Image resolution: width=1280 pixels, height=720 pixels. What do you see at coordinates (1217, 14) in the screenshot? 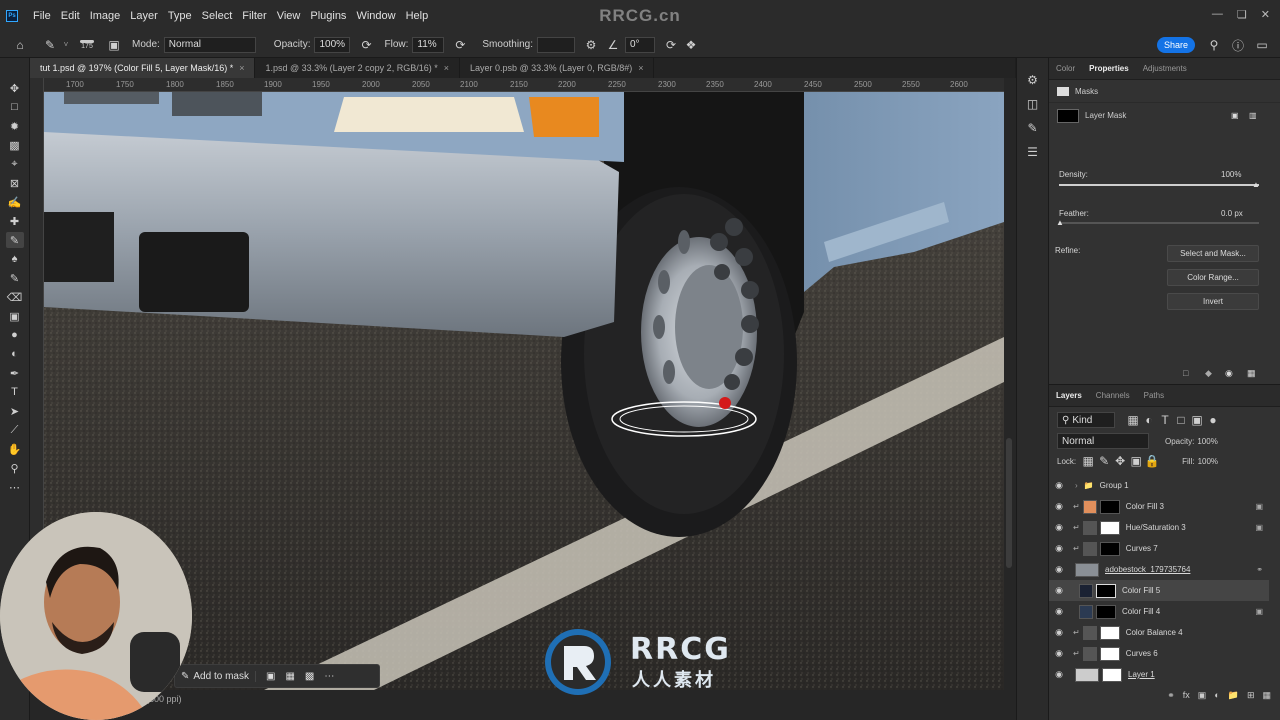
I see `minimize-icon: —` at bounding box center [1217, 14].